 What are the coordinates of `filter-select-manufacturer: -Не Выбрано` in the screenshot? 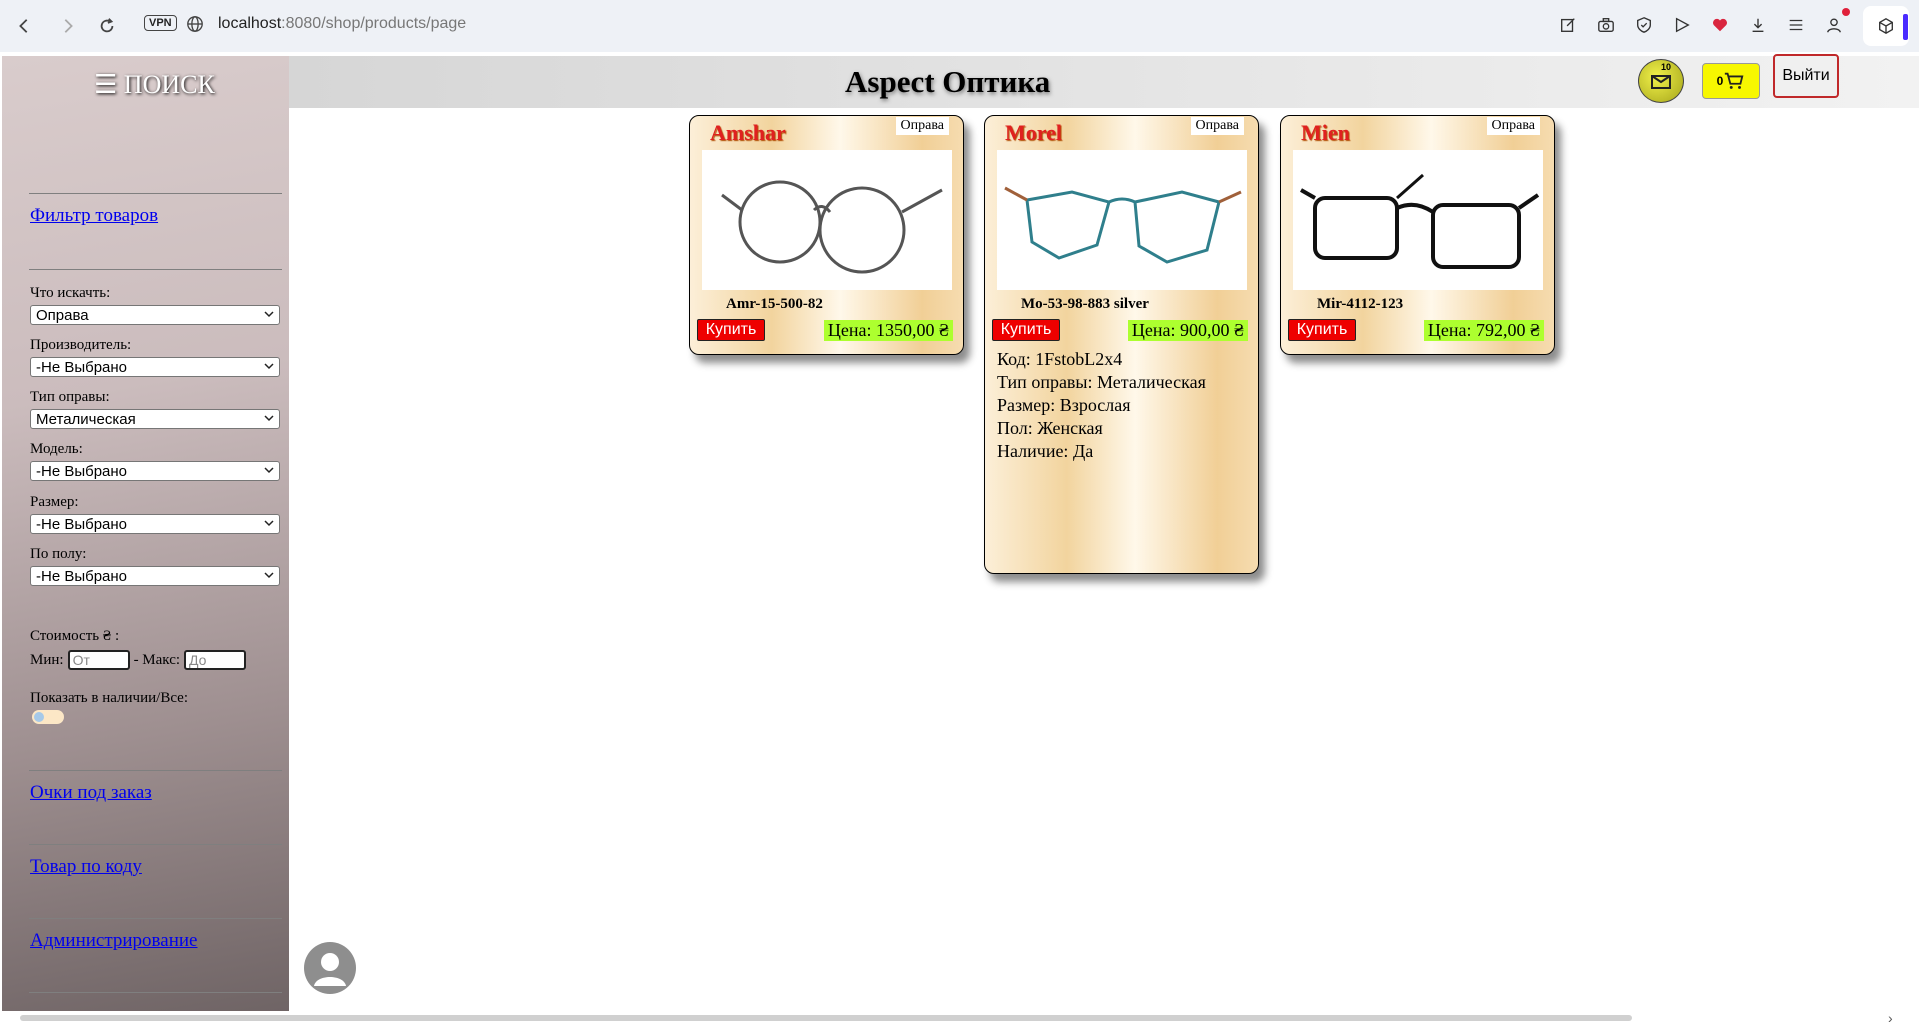 It's located at (155, 367).